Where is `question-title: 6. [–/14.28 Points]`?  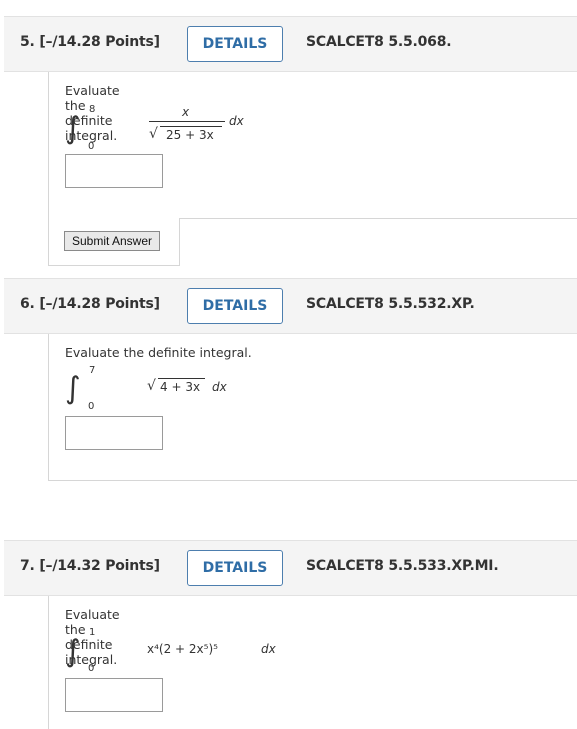 question-title: 6. [–/14.28 Points] is located at coordinates (90, 304).